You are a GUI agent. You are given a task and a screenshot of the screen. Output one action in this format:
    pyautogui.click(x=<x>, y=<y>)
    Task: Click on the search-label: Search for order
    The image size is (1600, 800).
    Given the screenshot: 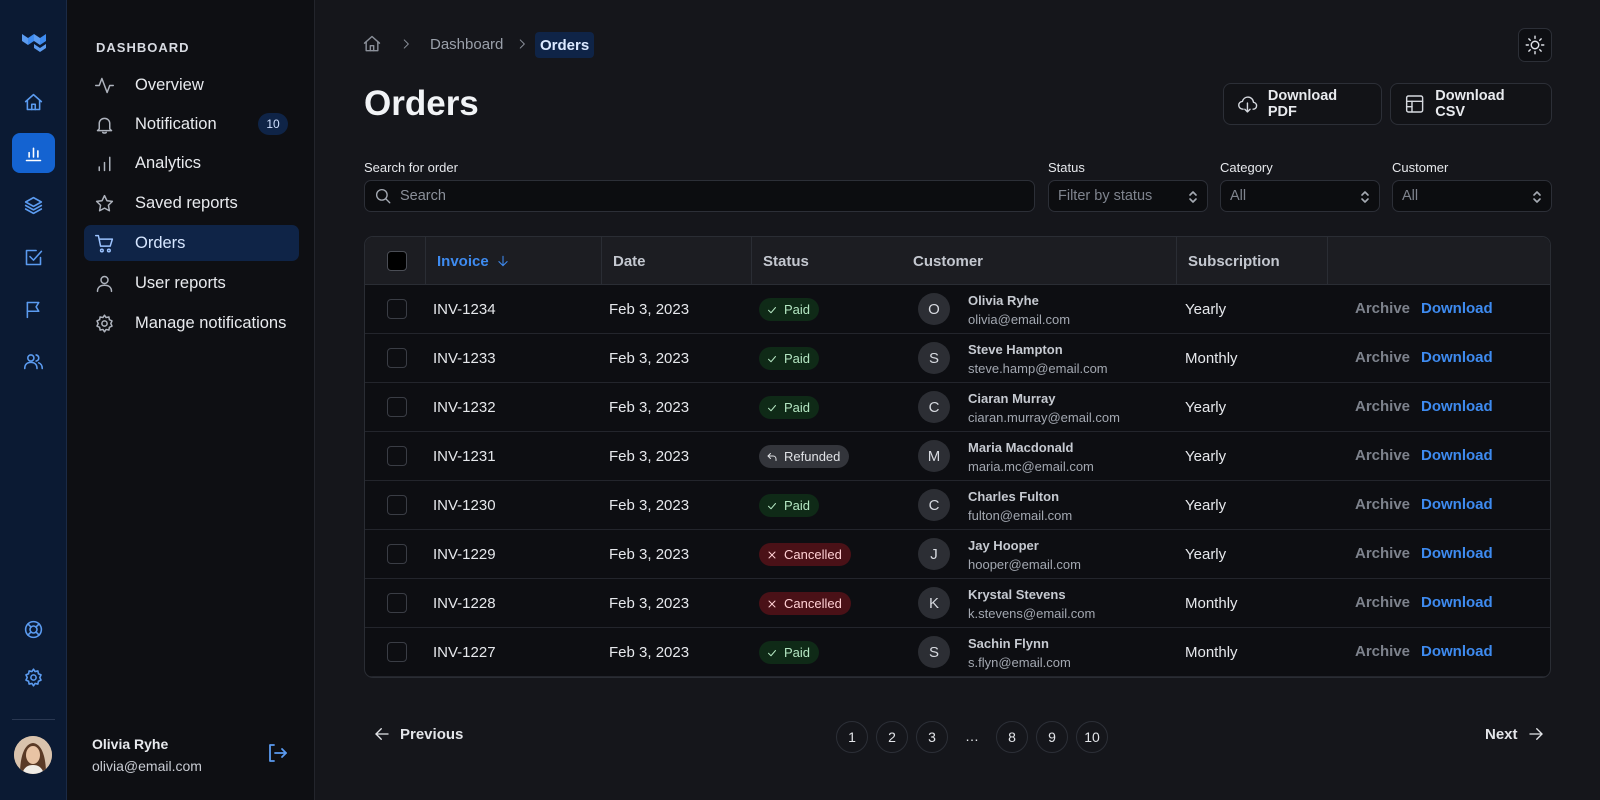 What is the action you would take?
    pyautogui.click(x=411, y=167)
    